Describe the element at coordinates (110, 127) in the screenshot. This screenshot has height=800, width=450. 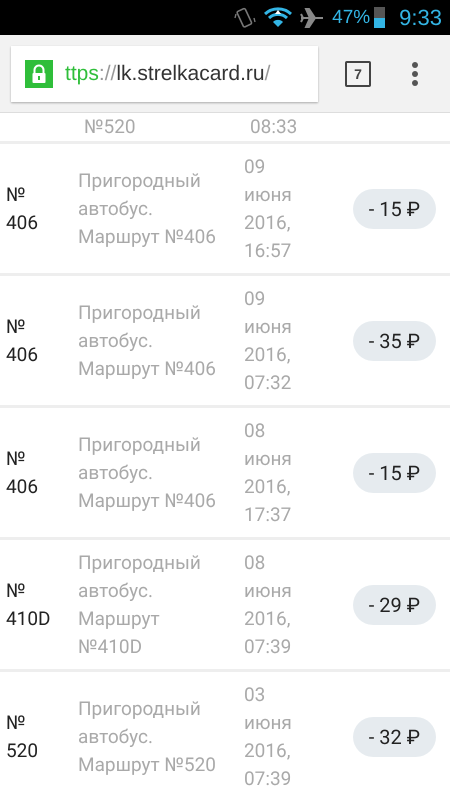
I see `route-text: №520` at that location.